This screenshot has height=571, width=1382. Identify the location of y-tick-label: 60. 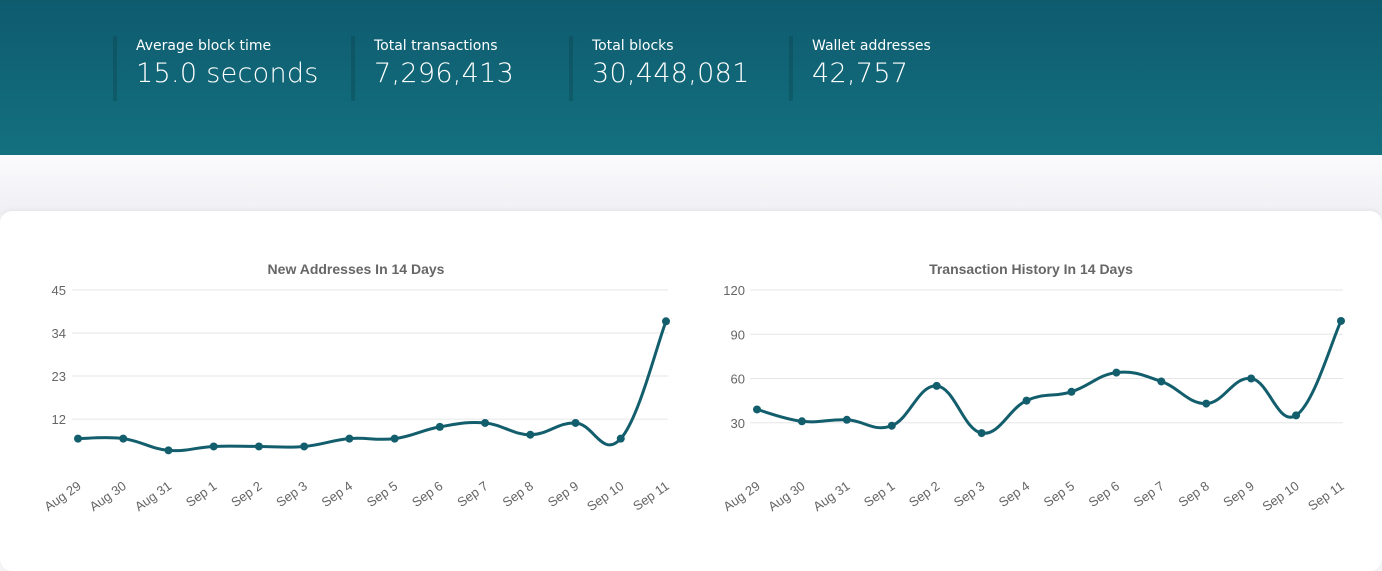
(738, 379).